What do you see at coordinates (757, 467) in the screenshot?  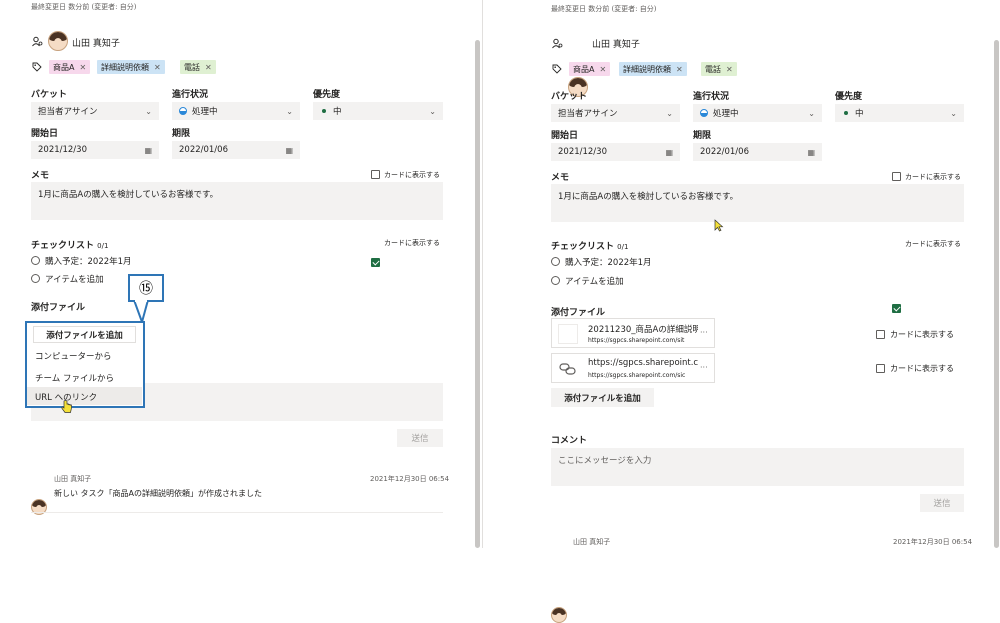 I see `comment-textarea: ここにメッセージを入力` at bounding box center [757, 467].